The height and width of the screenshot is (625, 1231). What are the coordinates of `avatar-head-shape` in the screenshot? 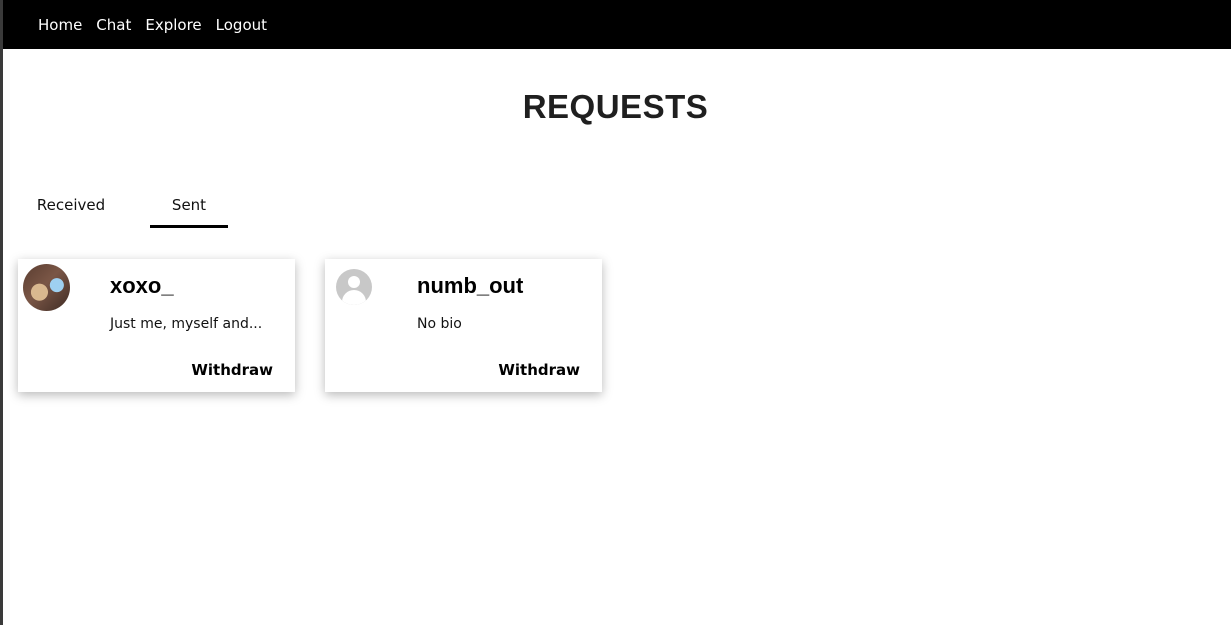 It's located at (354, 282).